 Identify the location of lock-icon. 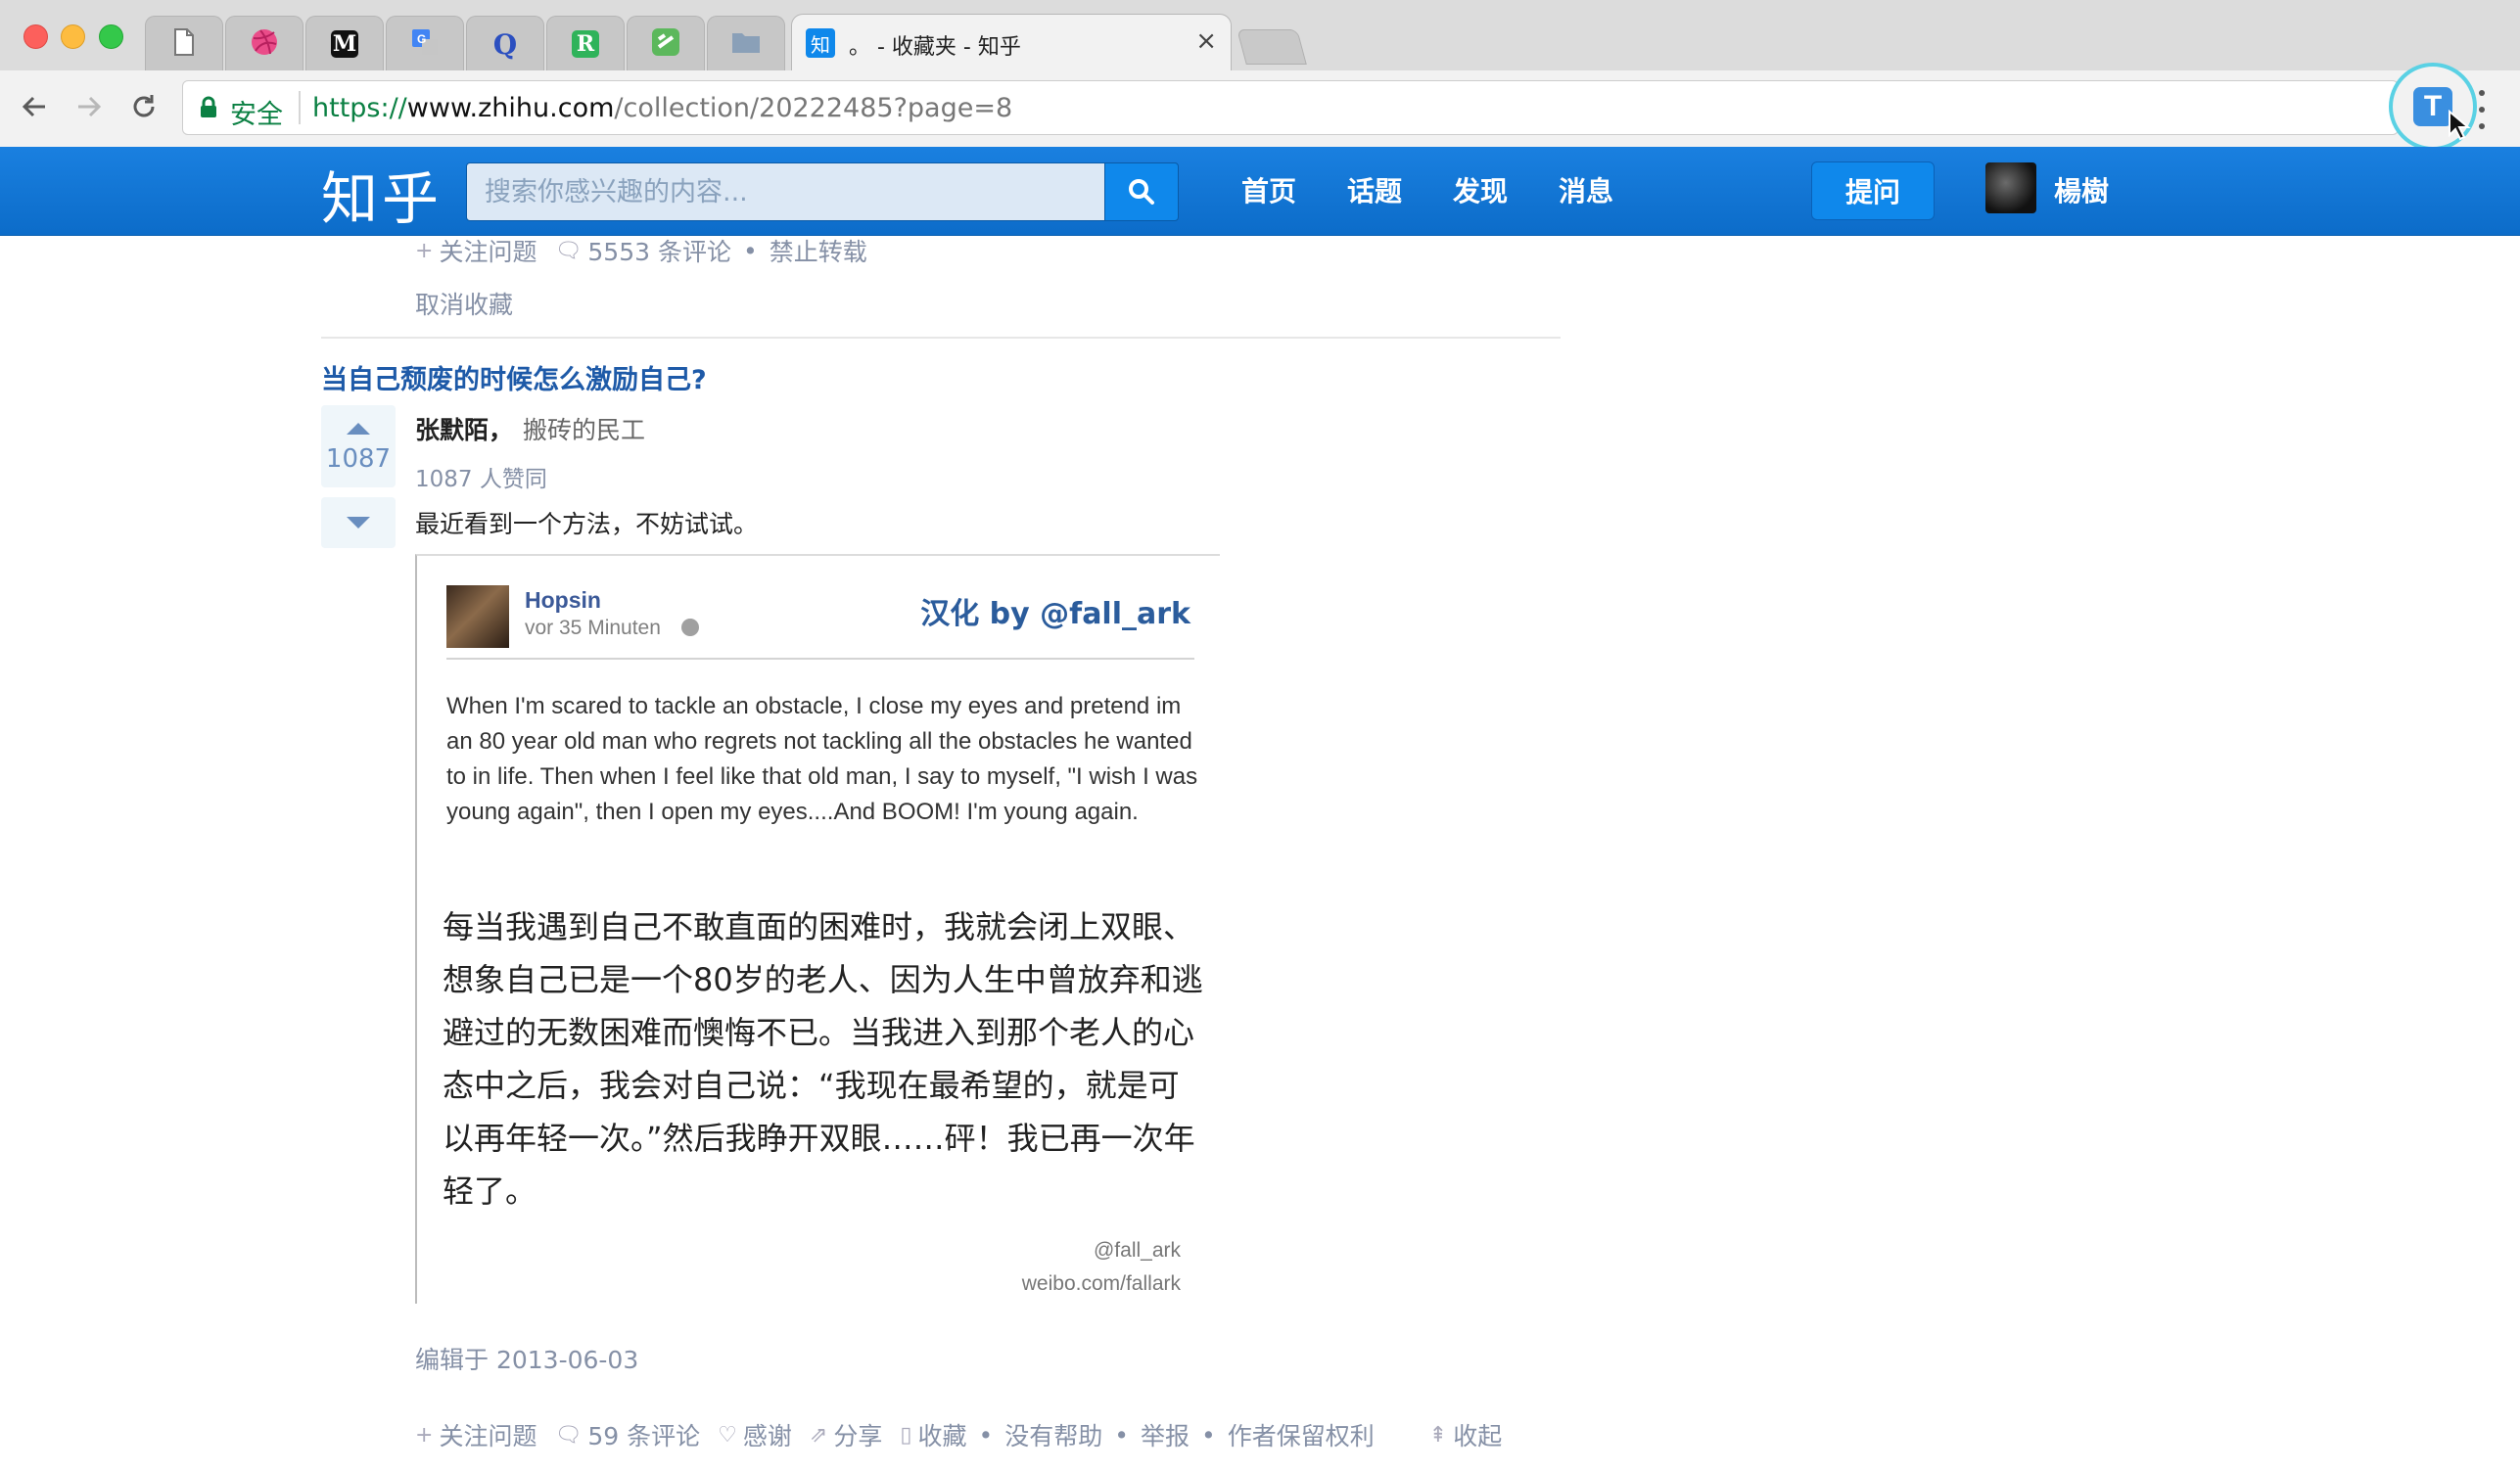
(208, 109).